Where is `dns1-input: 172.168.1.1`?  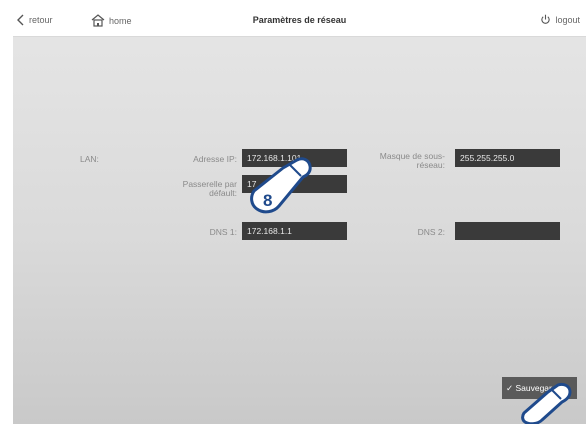 dns1-input: 172.168.1.1 is located at coordinates (294, 231).